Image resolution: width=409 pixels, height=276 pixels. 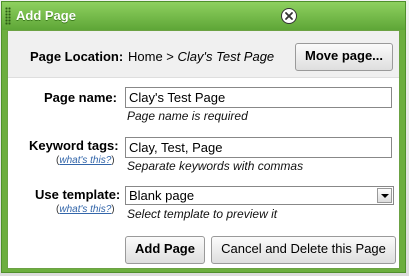 I want to click on use-template-label: Use template:, so click(x=78, y=194).